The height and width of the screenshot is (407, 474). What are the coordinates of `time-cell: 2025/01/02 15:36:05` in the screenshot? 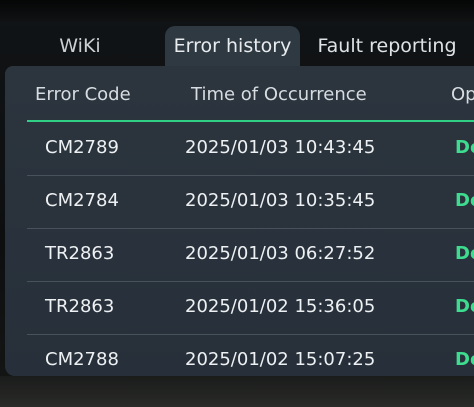 It's located at (280, 306).